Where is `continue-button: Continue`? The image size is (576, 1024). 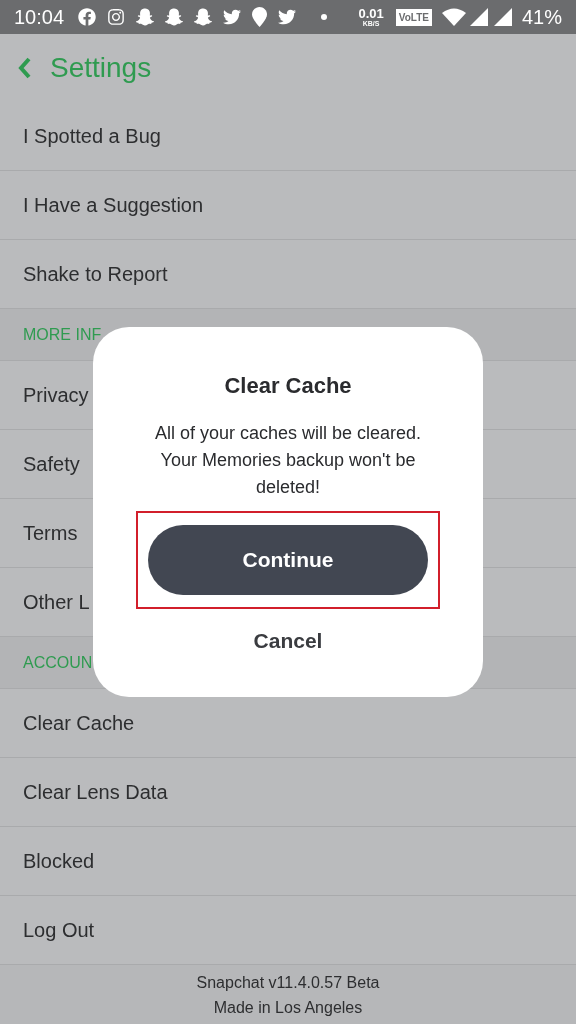
continue-button: Continue is located at coordinates (288, 560).